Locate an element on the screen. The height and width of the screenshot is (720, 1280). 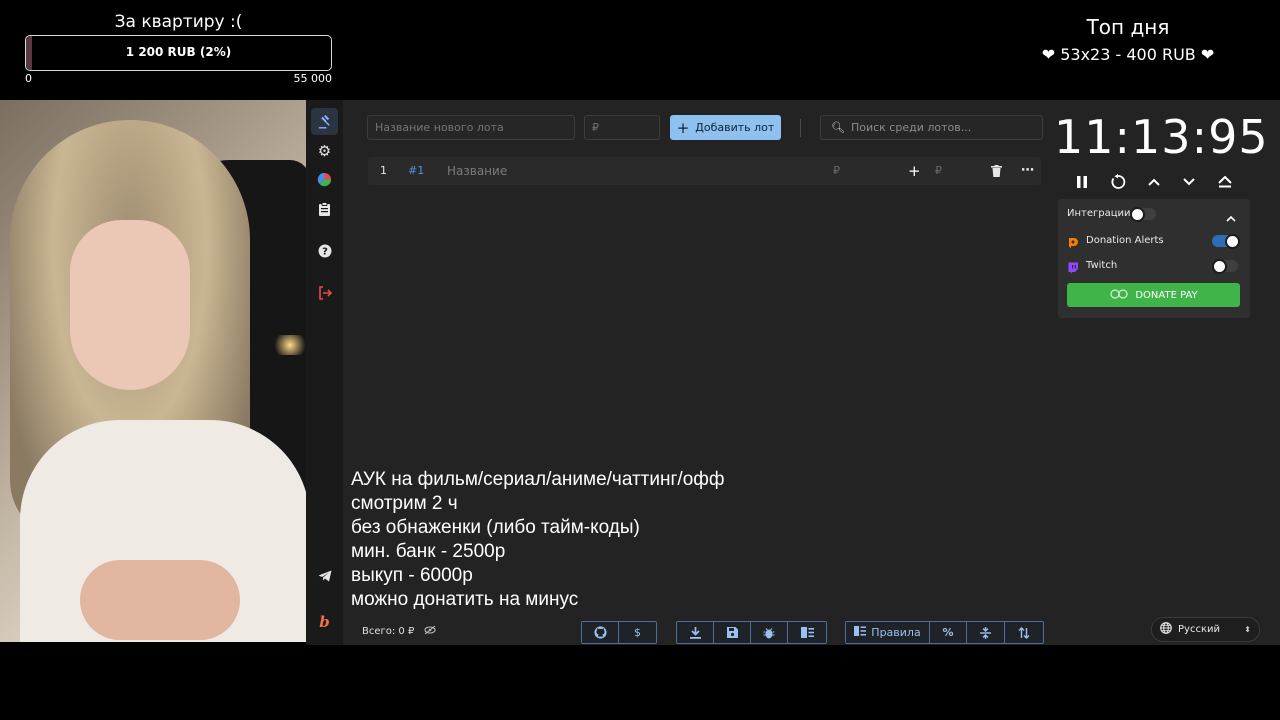
total-amount: Всего: 0 ₽ is located at coordinates (399, 631).